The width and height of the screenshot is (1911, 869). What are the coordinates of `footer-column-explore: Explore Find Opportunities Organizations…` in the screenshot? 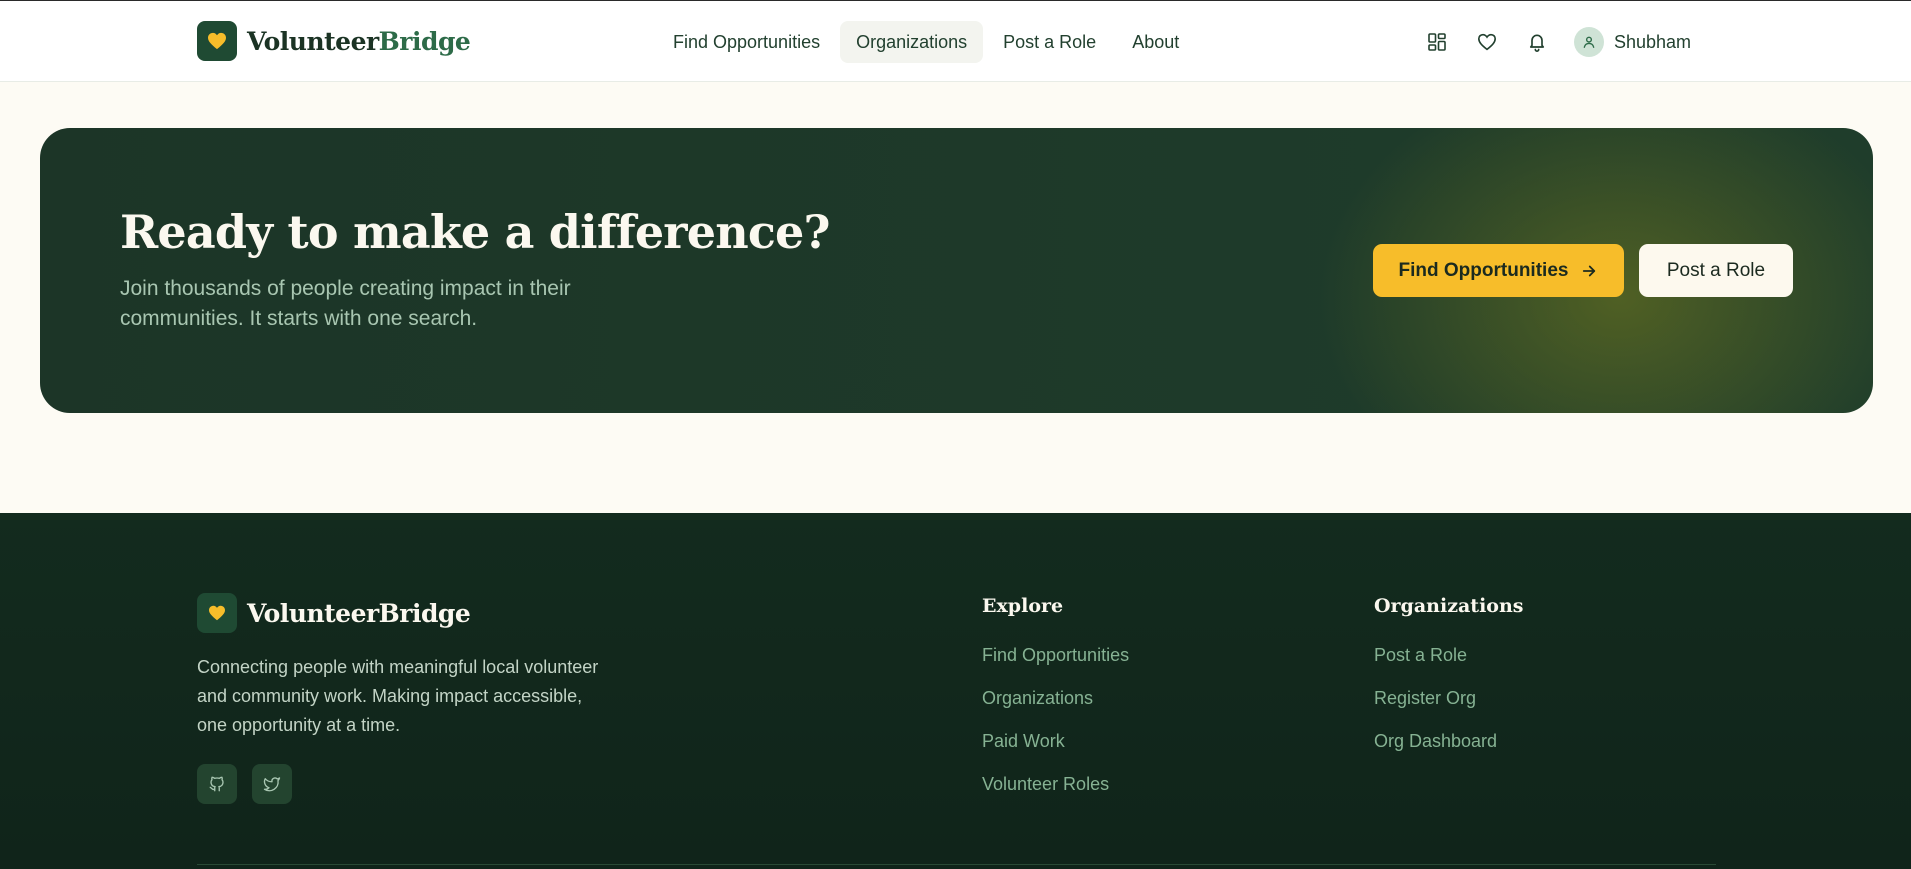 It's located at (1055, 700).